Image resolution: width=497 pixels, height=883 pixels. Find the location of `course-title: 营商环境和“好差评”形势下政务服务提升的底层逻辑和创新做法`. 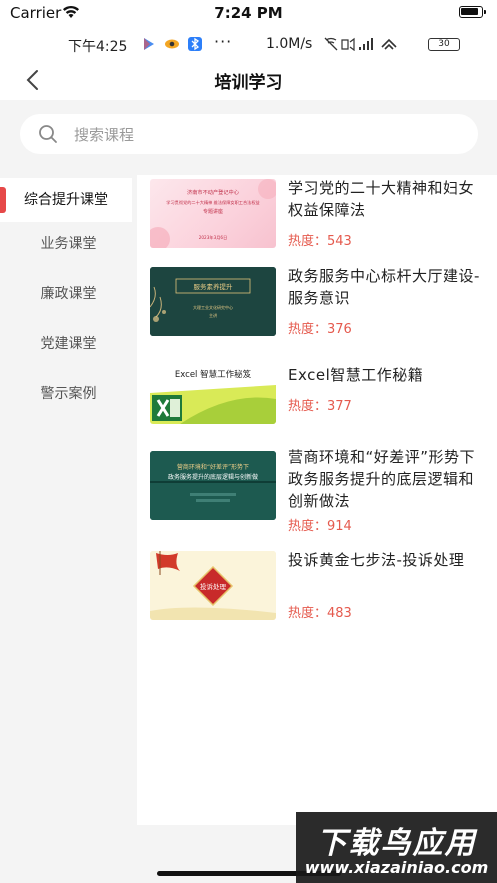

course-title: 营商环境和“好差评”形势下政务服务提升的底层逻辑和创新做法 is located at coordinates (382, 479).